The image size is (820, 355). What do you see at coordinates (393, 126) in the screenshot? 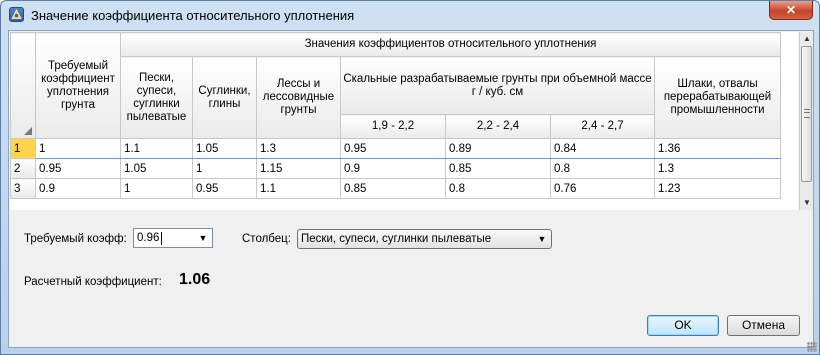
I see `header-rock-sub-1: 1,9 - 2,2` at bounding box center [393, 126].